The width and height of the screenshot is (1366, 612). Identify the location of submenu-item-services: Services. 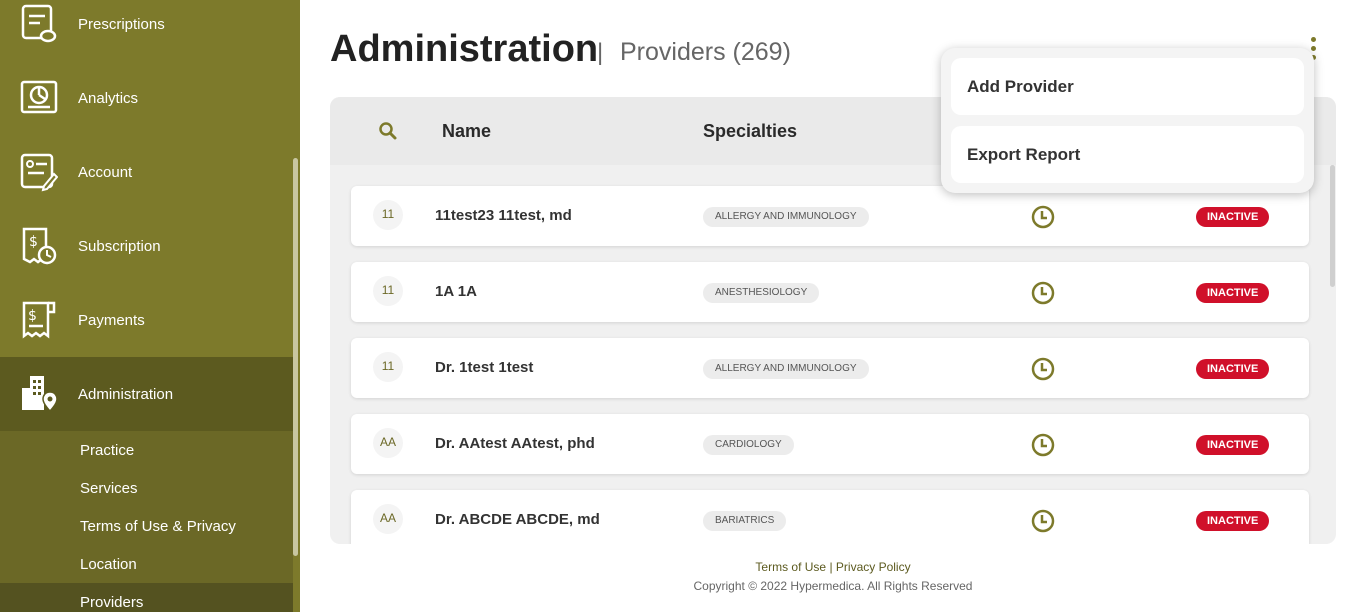
(109, 488).